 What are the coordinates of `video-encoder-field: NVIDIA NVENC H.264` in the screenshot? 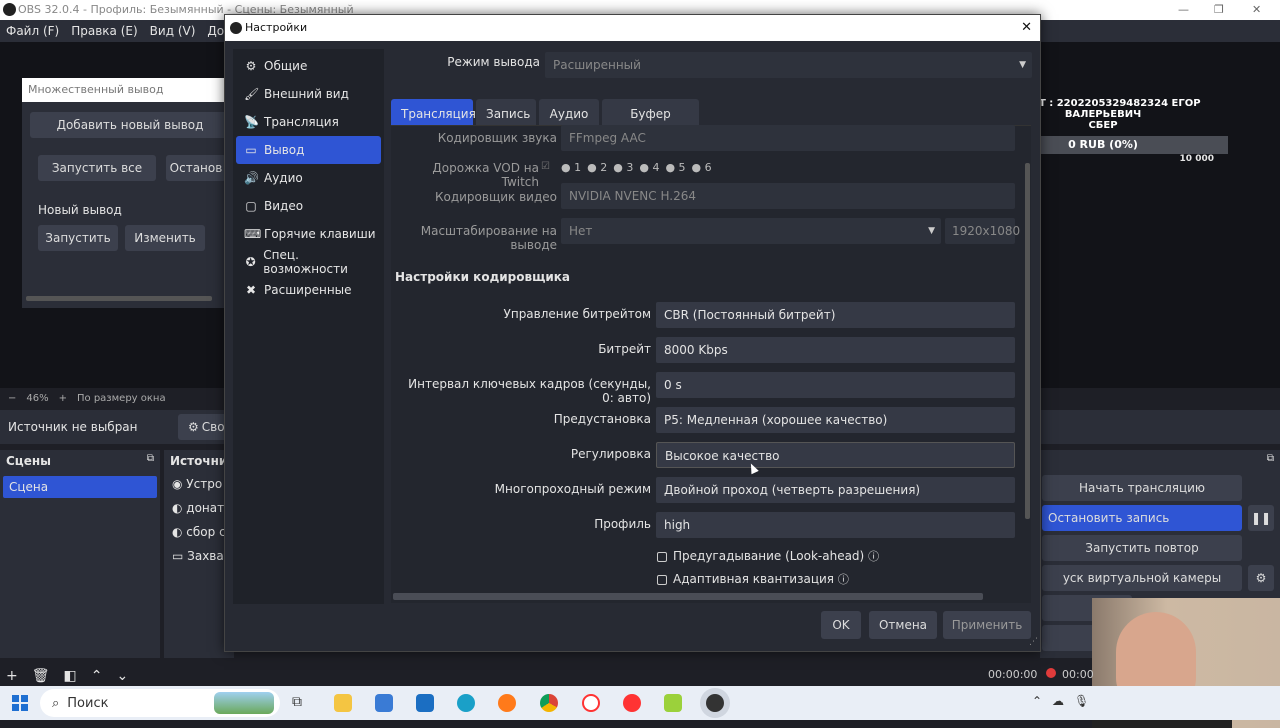 It's located at (788, 196).